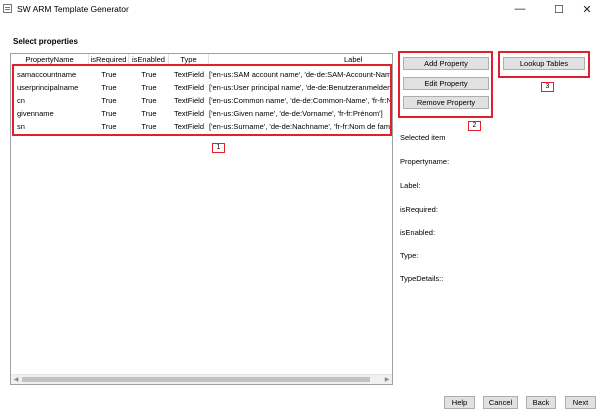  Describe the element at coordinates (422, 278) in the screenshot. I see `typedetails-label: TypeDetails::` at that location.